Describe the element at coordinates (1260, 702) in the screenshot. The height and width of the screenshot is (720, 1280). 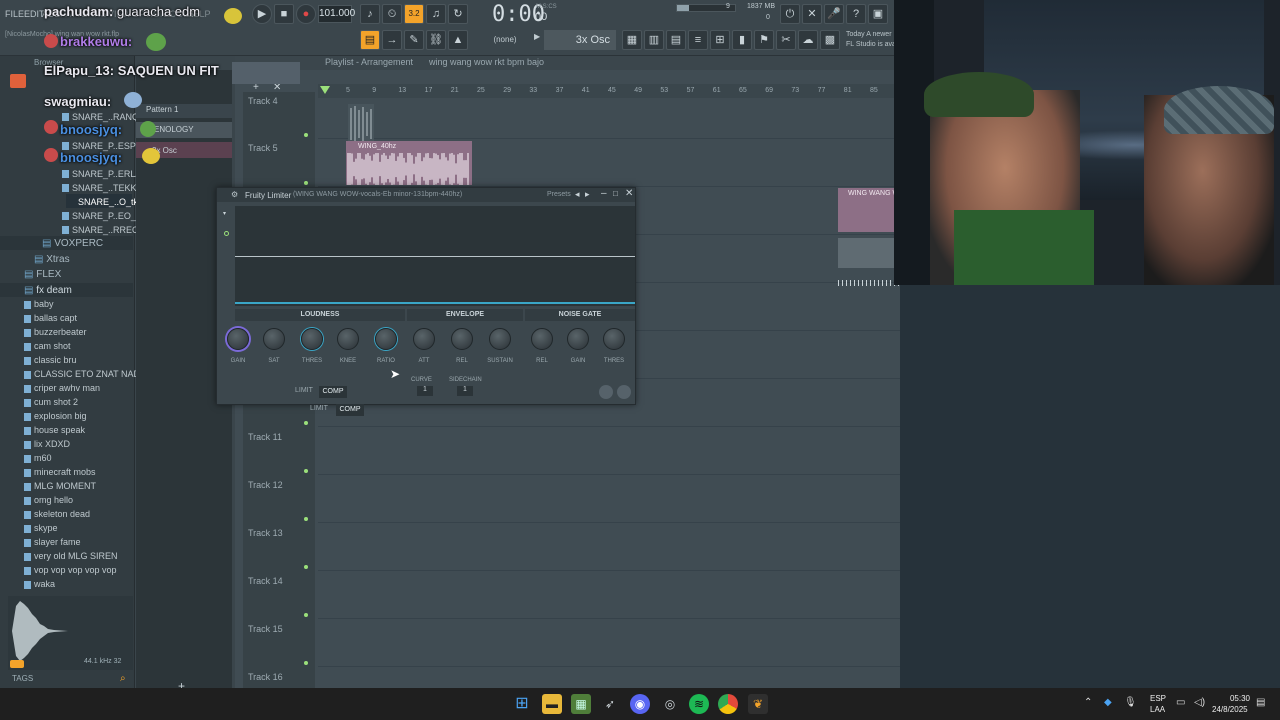
I see `notification-icon: ▤` at that location.